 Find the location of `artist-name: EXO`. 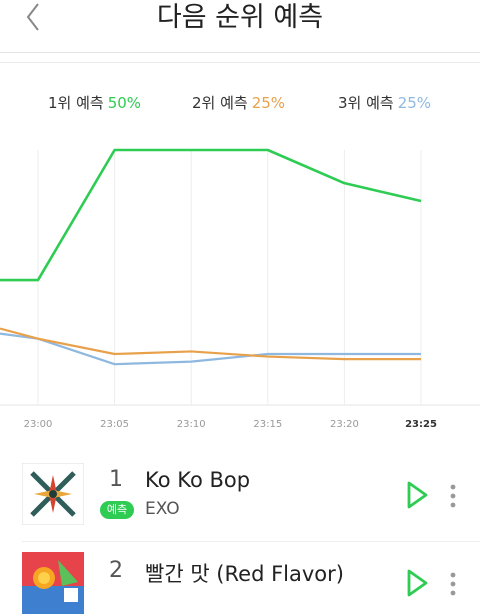

artist-name: EXO is located at coordinates (162, 509).